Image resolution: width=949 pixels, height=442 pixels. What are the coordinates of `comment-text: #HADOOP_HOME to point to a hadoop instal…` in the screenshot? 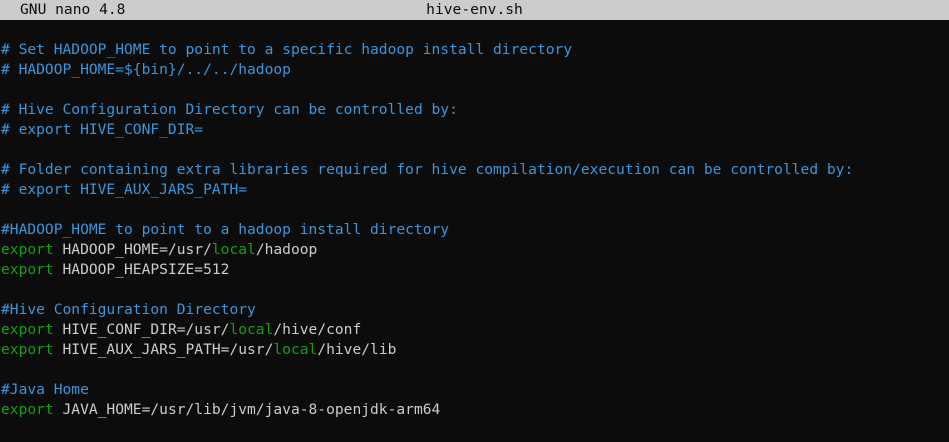 It's located at (225, 229).